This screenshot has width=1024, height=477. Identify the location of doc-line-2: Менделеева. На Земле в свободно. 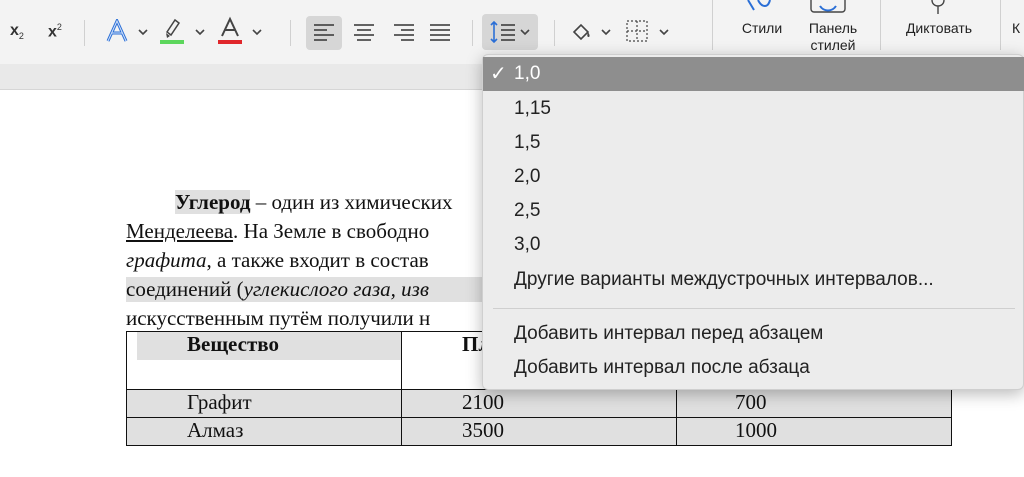
(277, 231).